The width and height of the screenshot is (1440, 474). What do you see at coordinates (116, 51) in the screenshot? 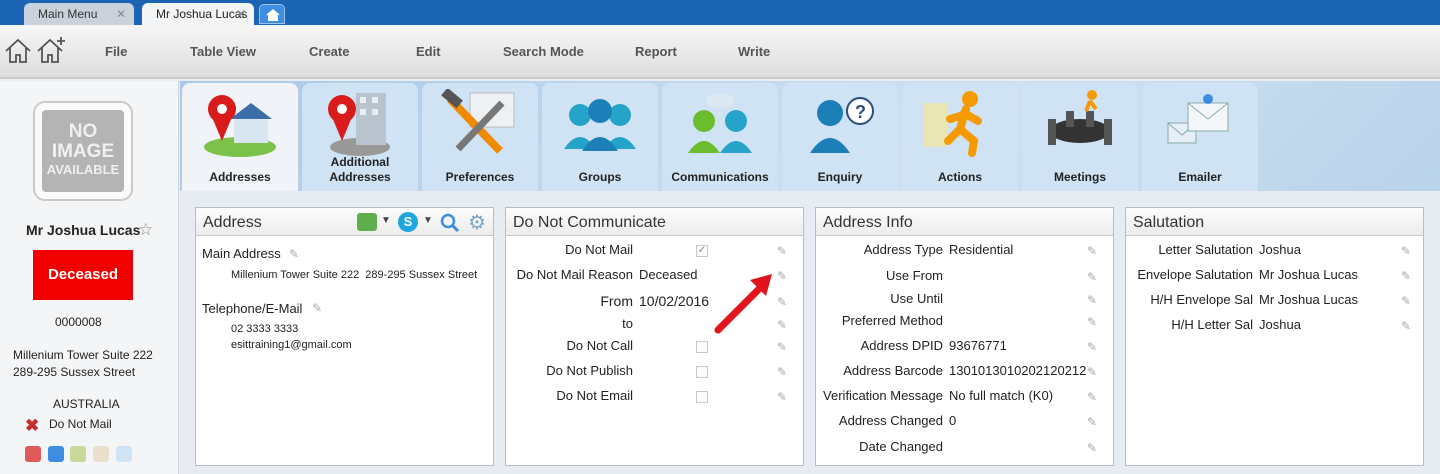
I see `menu-file: File` at bounding box center [116, 51].